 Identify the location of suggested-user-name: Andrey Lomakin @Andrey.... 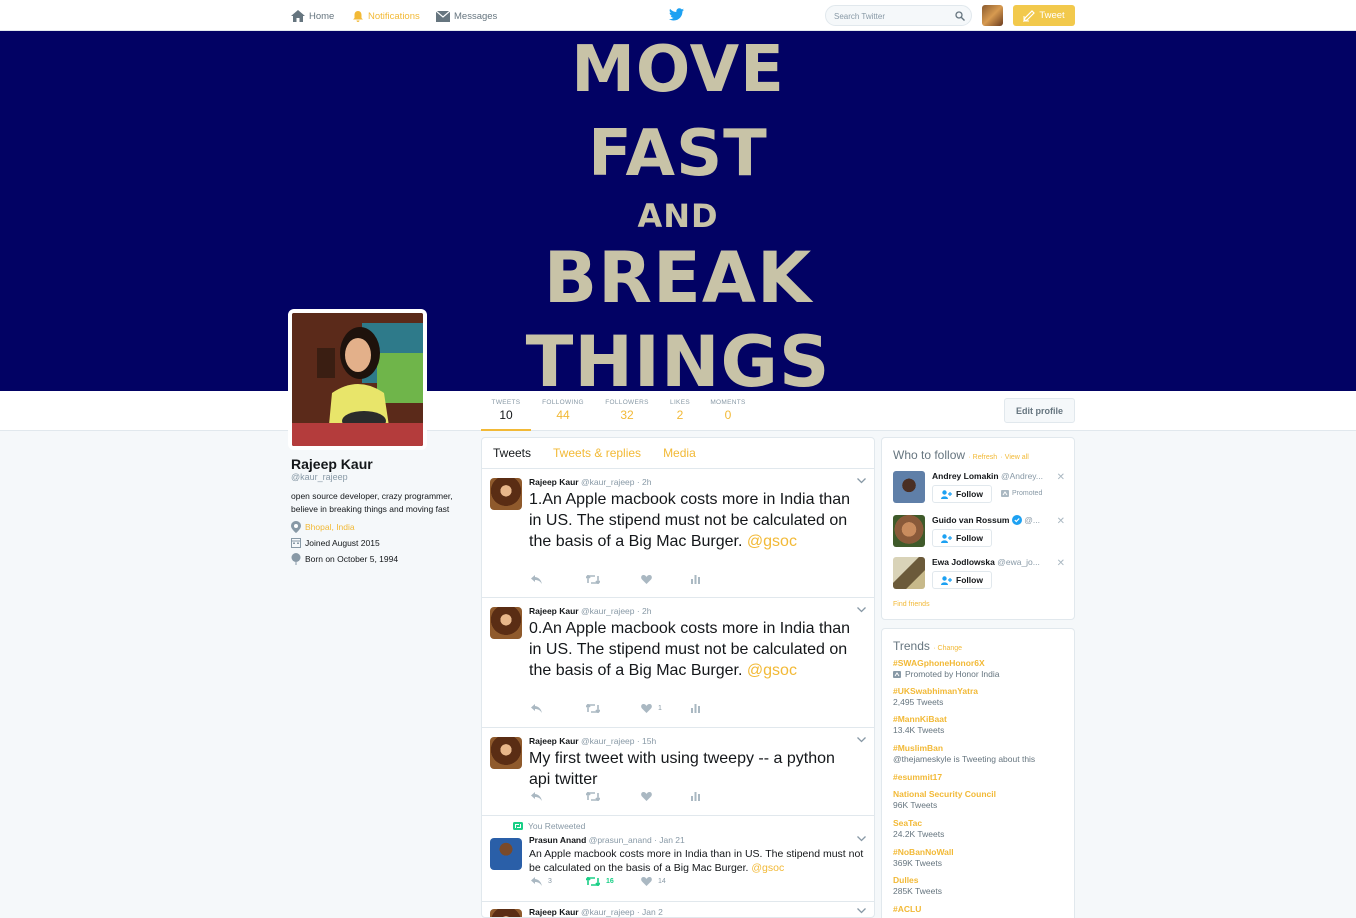
(993, 476).